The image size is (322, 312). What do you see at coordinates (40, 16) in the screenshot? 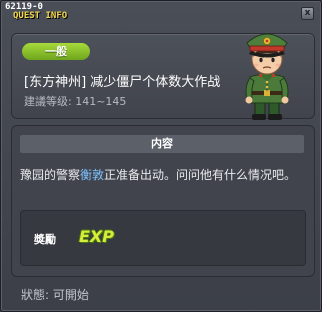
I see `window-title: QUEST INFO` at bounding box center [40, 16].